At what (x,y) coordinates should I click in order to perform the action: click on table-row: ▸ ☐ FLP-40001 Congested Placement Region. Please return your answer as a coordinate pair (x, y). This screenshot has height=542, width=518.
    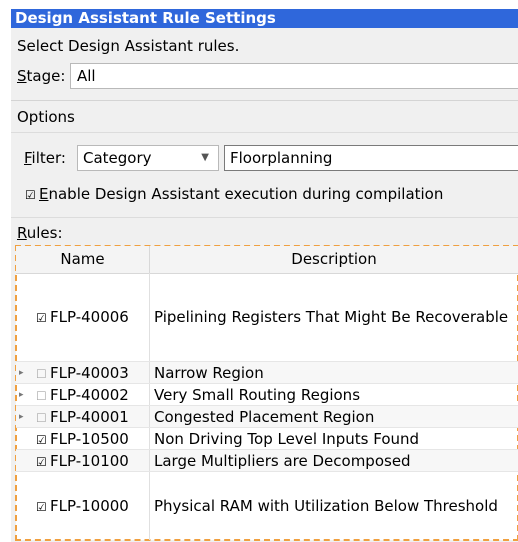
    Looking at the image, I should click on (267, 417).